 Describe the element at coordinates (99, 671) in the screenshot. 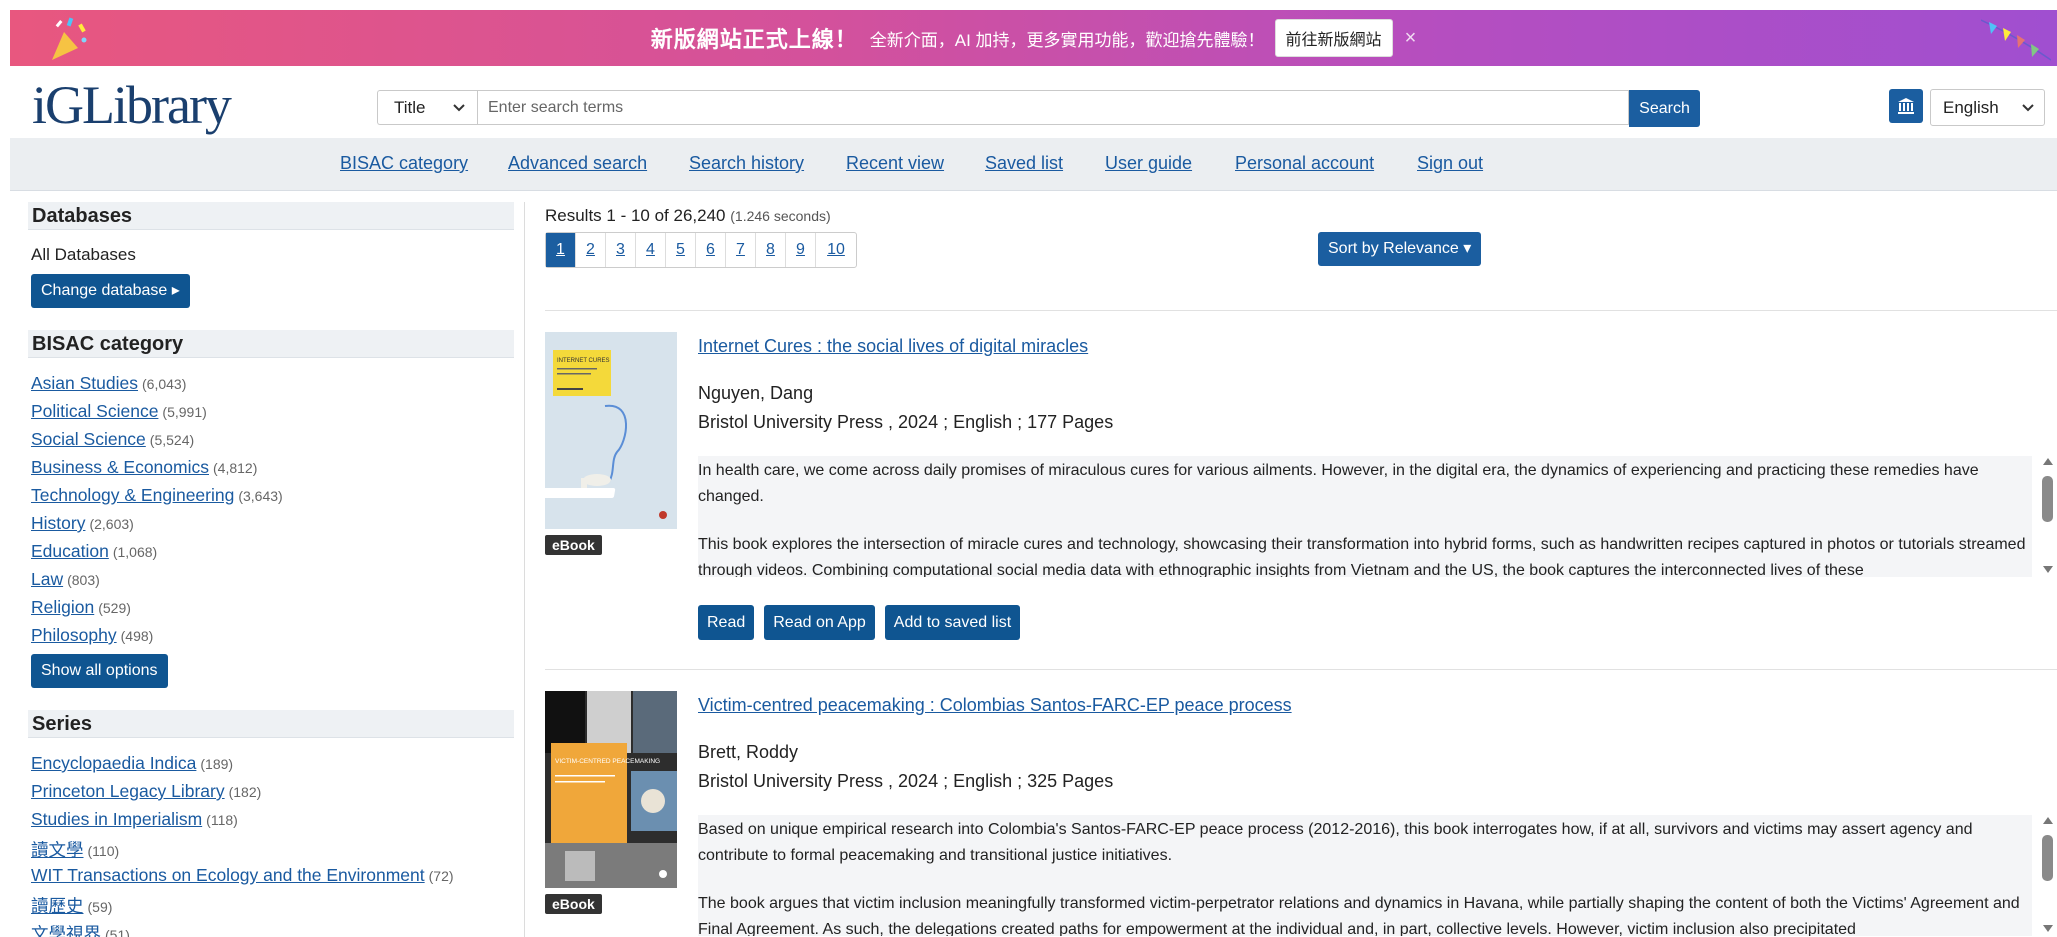

I see `show-all-options-button: Show all options` at that location.